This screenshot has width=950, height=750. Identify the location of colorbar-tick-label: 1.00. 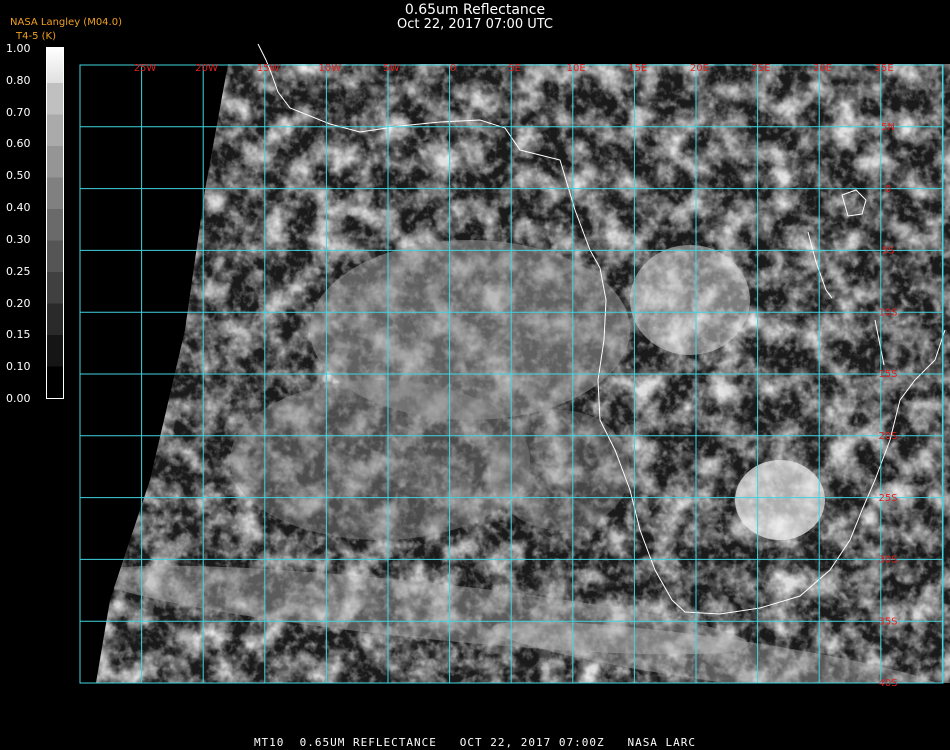
(18, 48).